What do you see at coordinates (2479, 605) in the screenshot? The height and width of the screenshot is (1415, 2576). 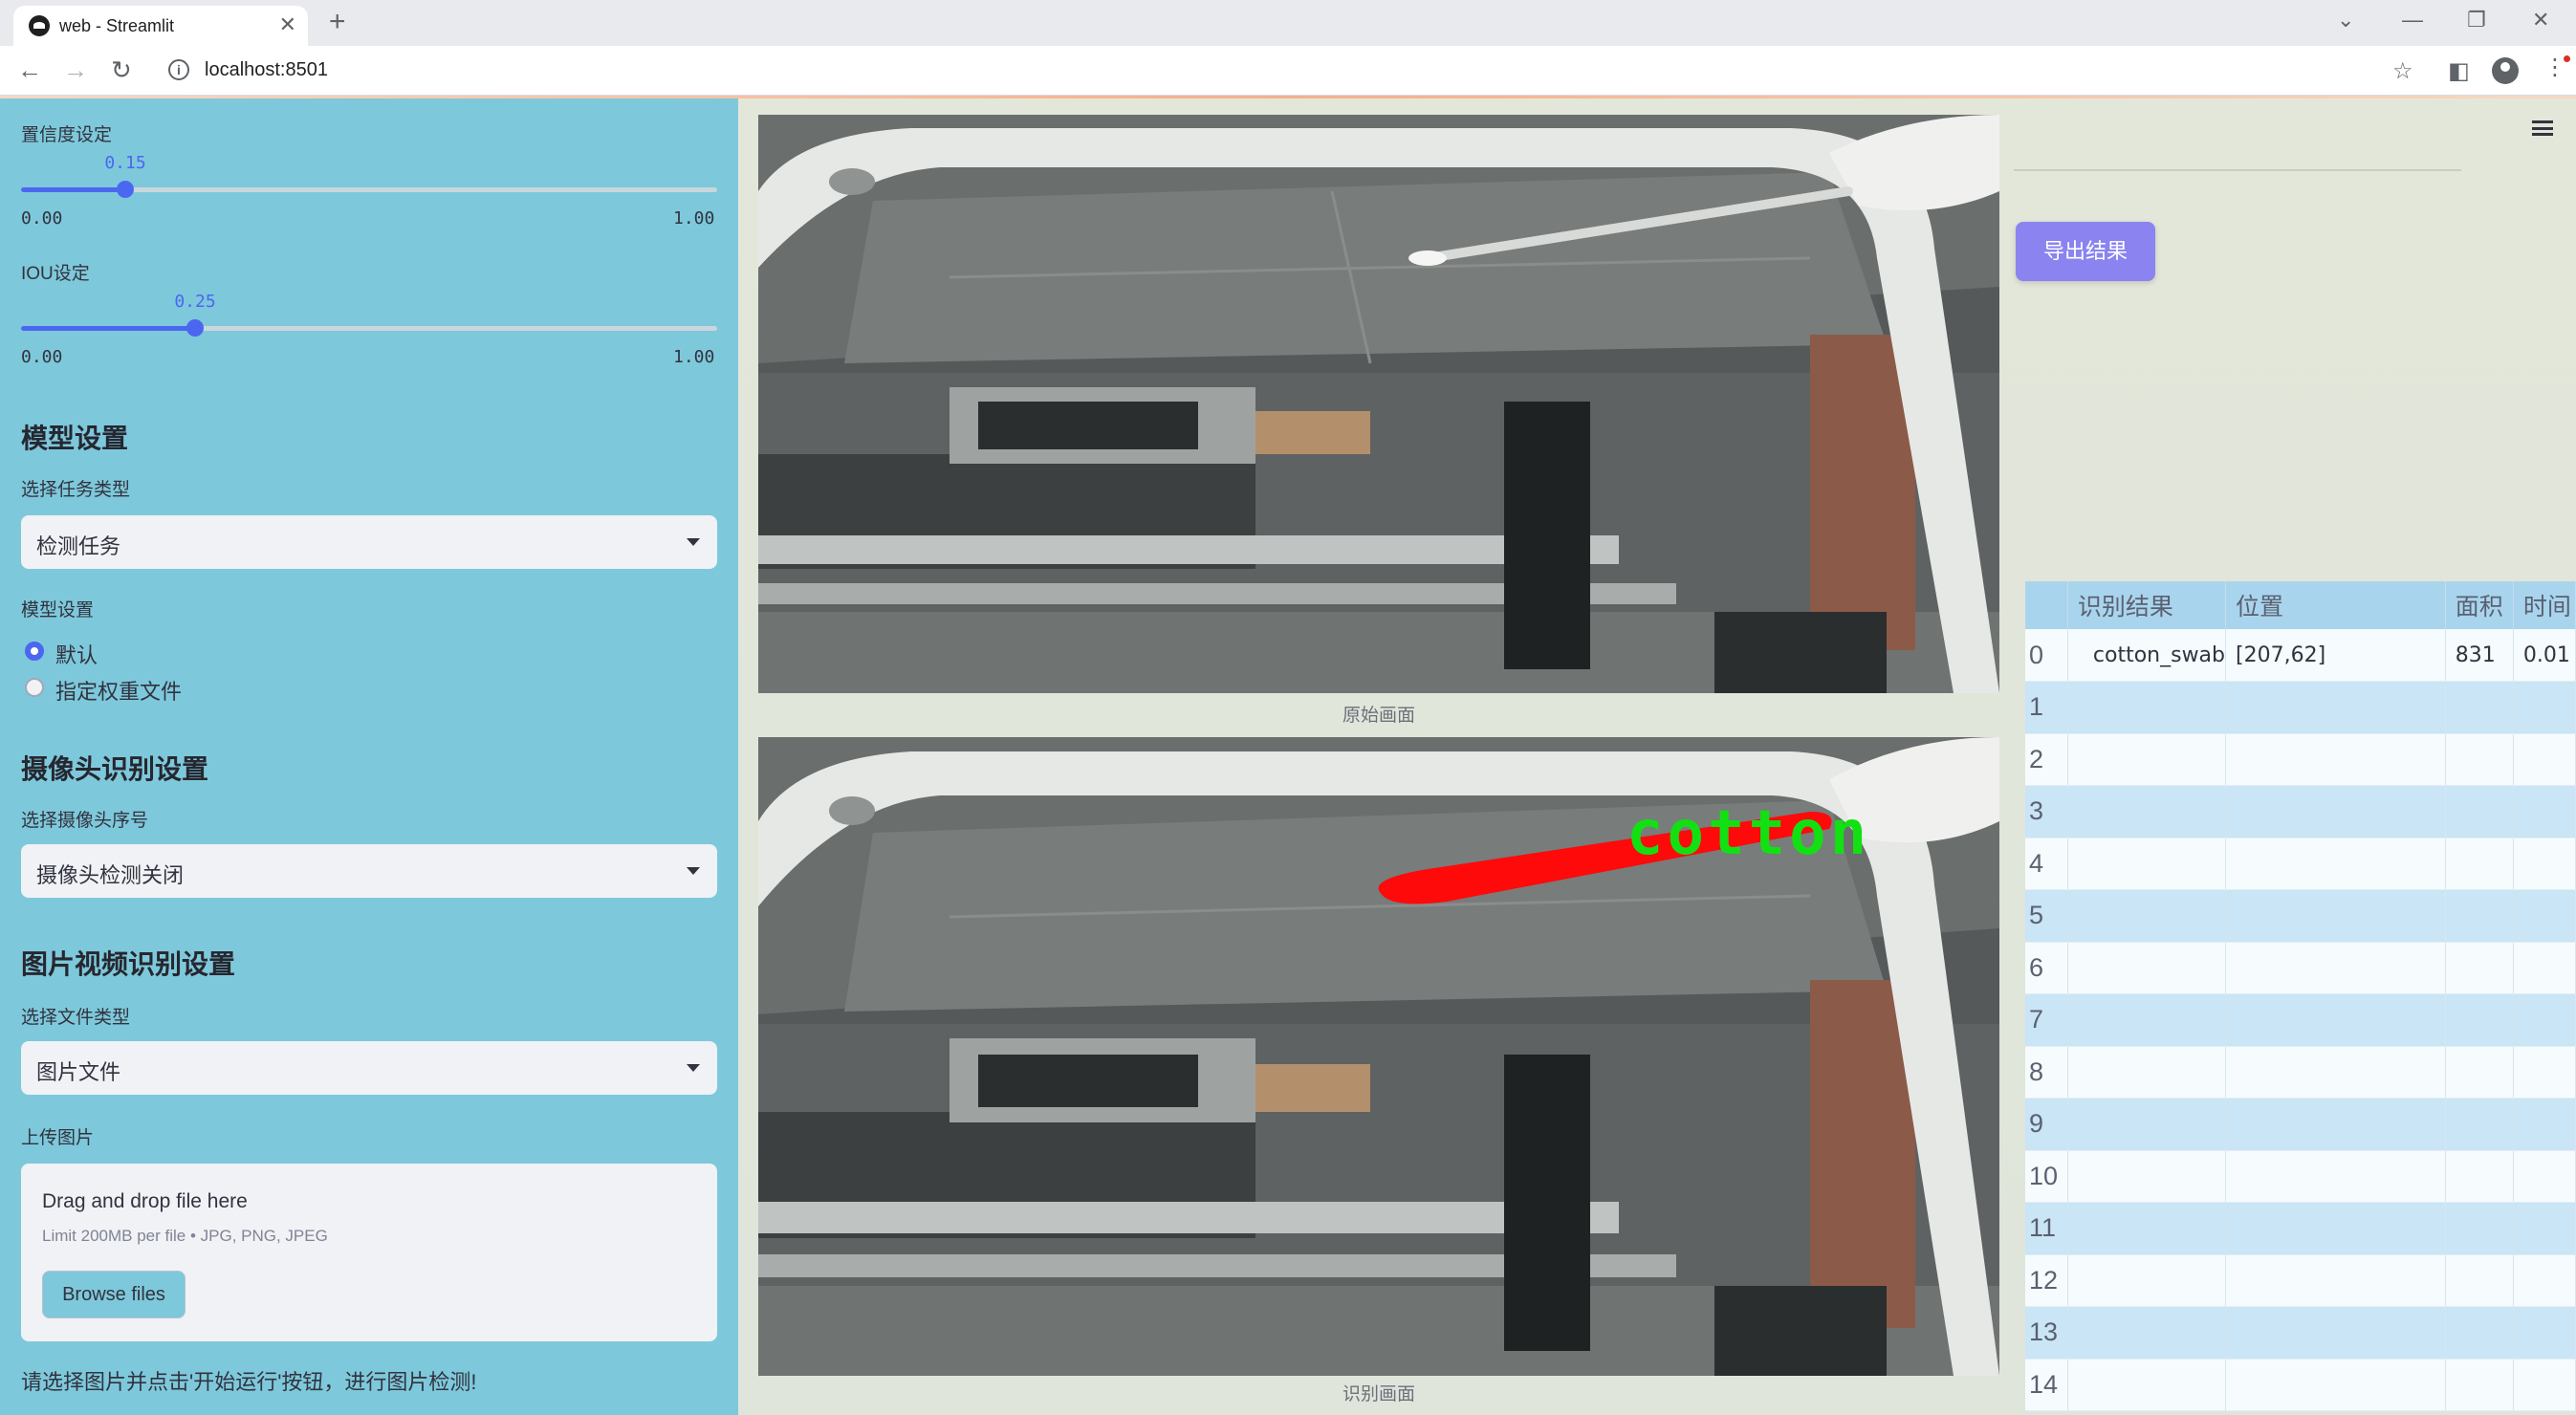 I see `table-header-area: 面积` at bounding box center [2479, 605].